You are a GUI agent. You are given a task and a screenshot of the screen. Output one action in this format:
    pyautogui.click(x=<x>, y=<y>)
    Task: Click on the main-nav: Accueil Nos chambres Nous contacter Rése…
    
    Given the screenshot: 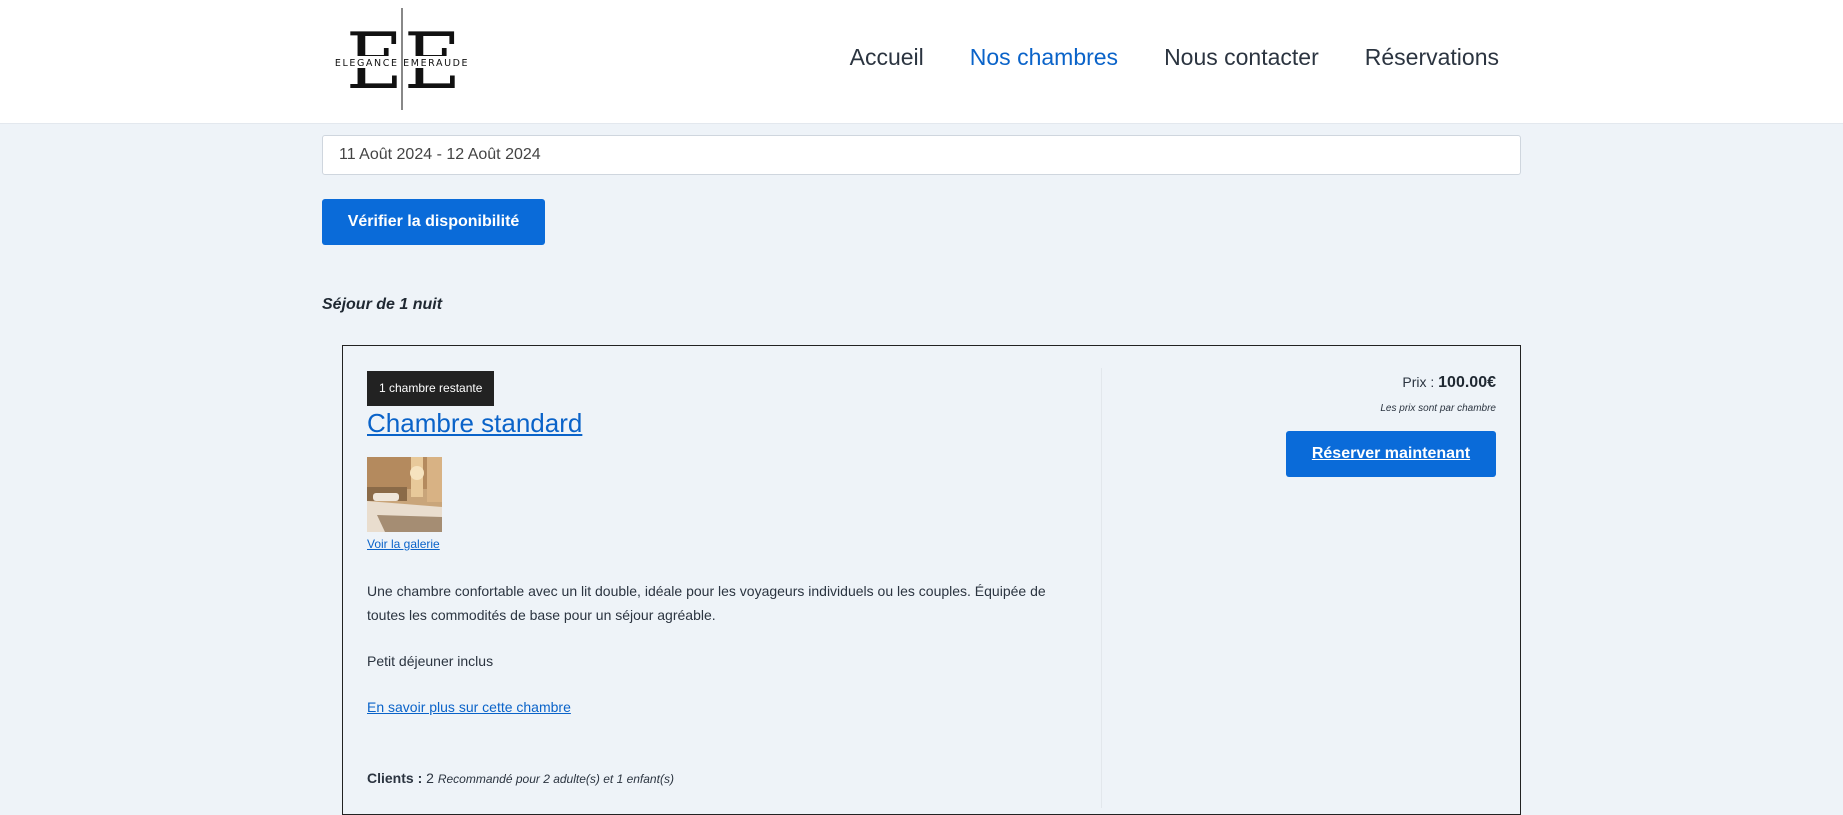 What is the action you would take?
    pyautogui.click(x=1174, y=57)
    